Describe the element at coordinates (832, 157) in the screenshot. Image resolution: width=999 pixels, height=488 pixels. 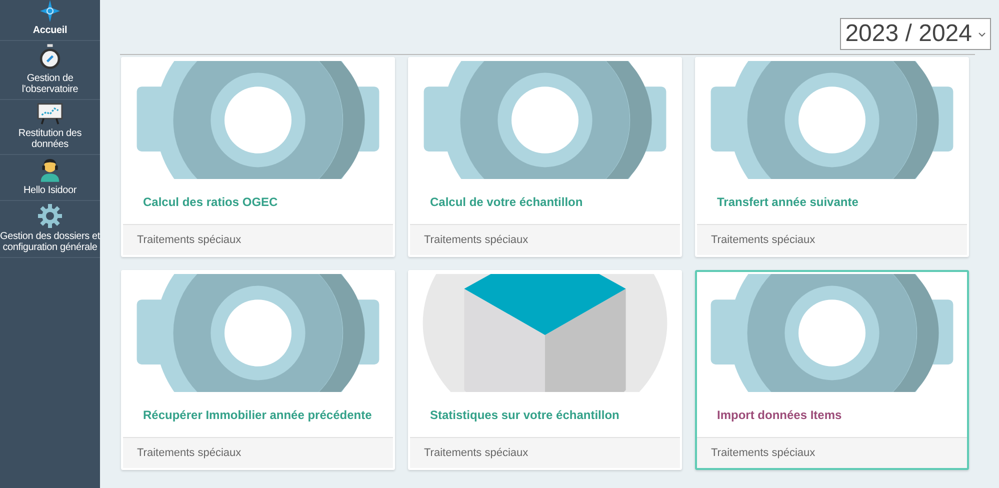
I see `card: Transfert année suivante Traitements spéciaux` at that location.